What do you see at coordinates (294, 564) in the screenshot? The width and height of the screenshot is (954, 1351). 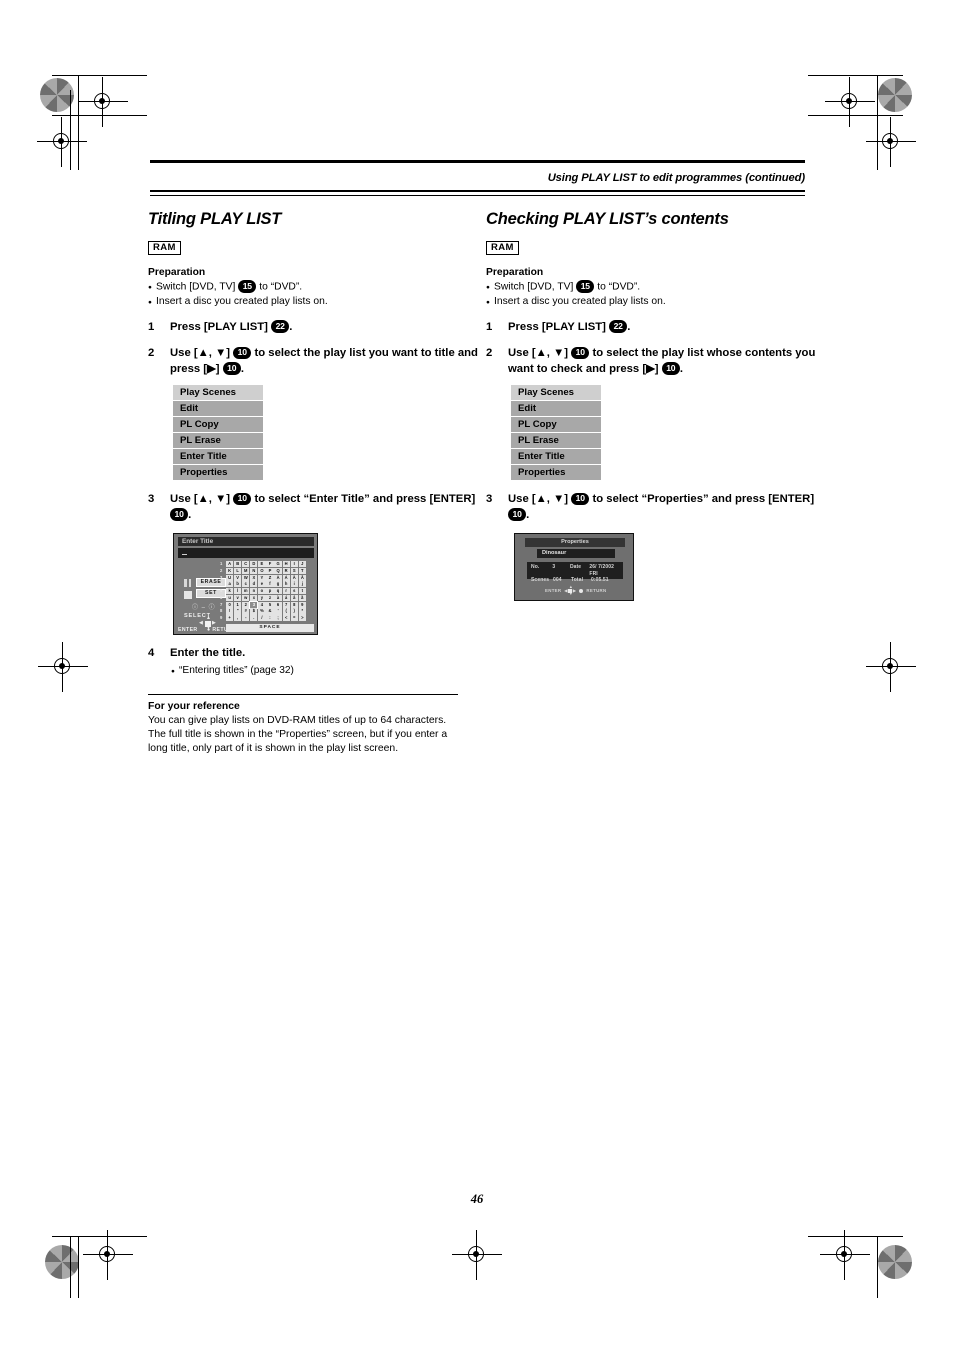 I see `character-key: I` at bounding box center [294, 564].